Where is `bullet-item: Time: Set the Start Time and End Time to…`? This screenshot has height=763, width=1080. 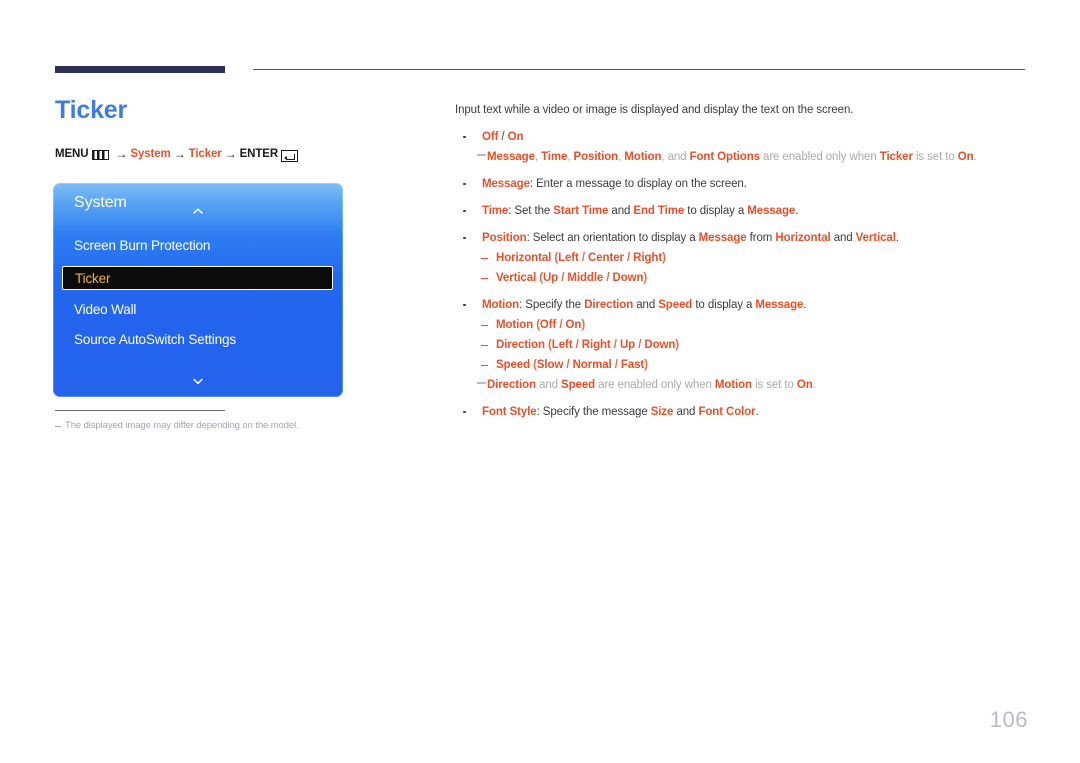
bullet-item: Time: Set the Start Time and End Time to… is located at coordinates (745, 211).